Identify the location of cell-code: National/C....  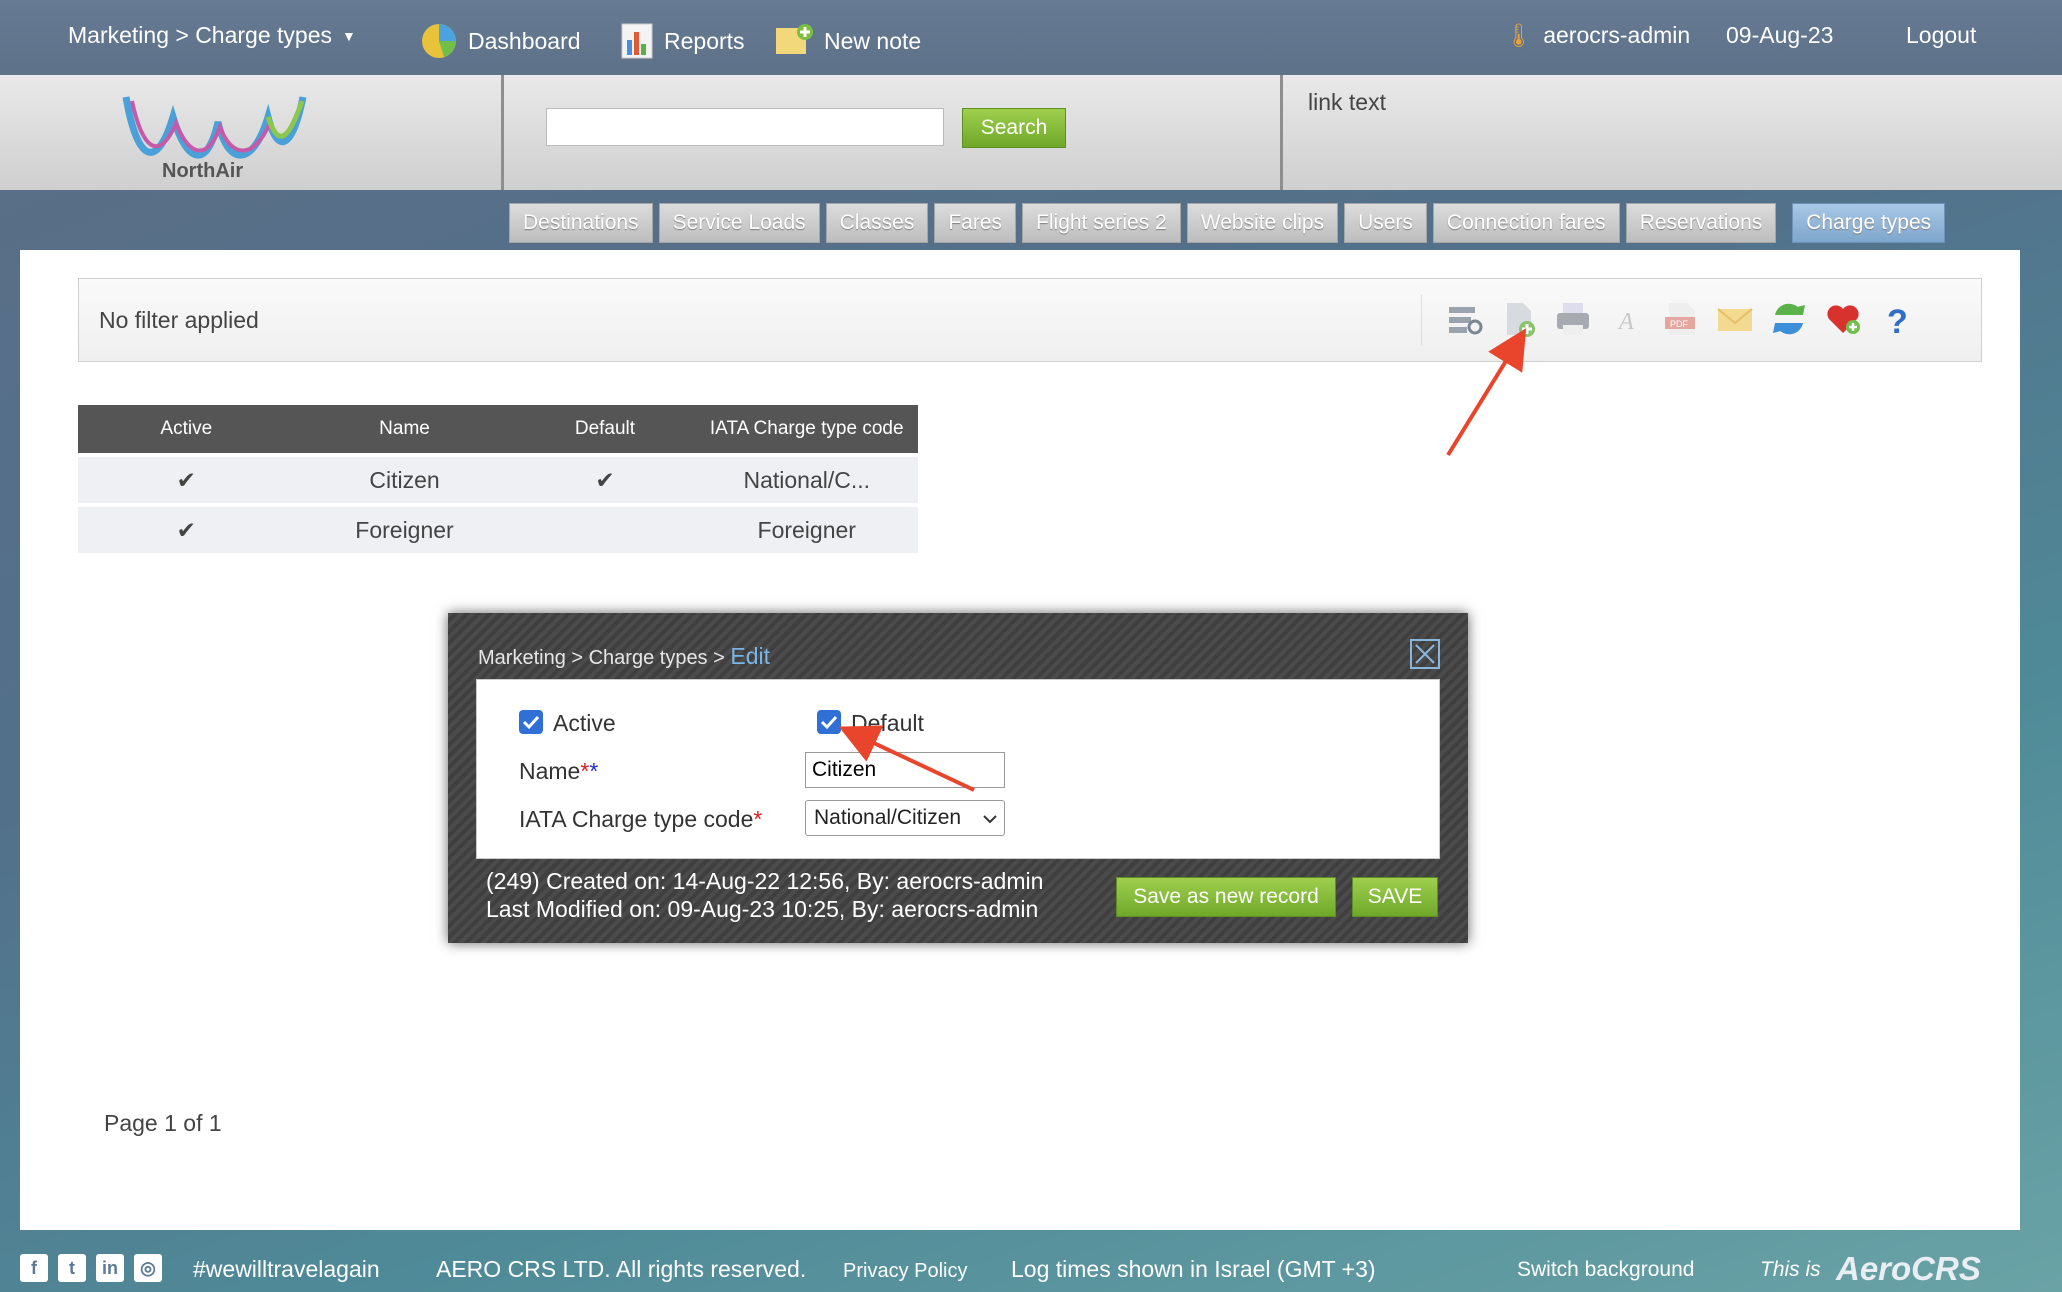
(806, 478).